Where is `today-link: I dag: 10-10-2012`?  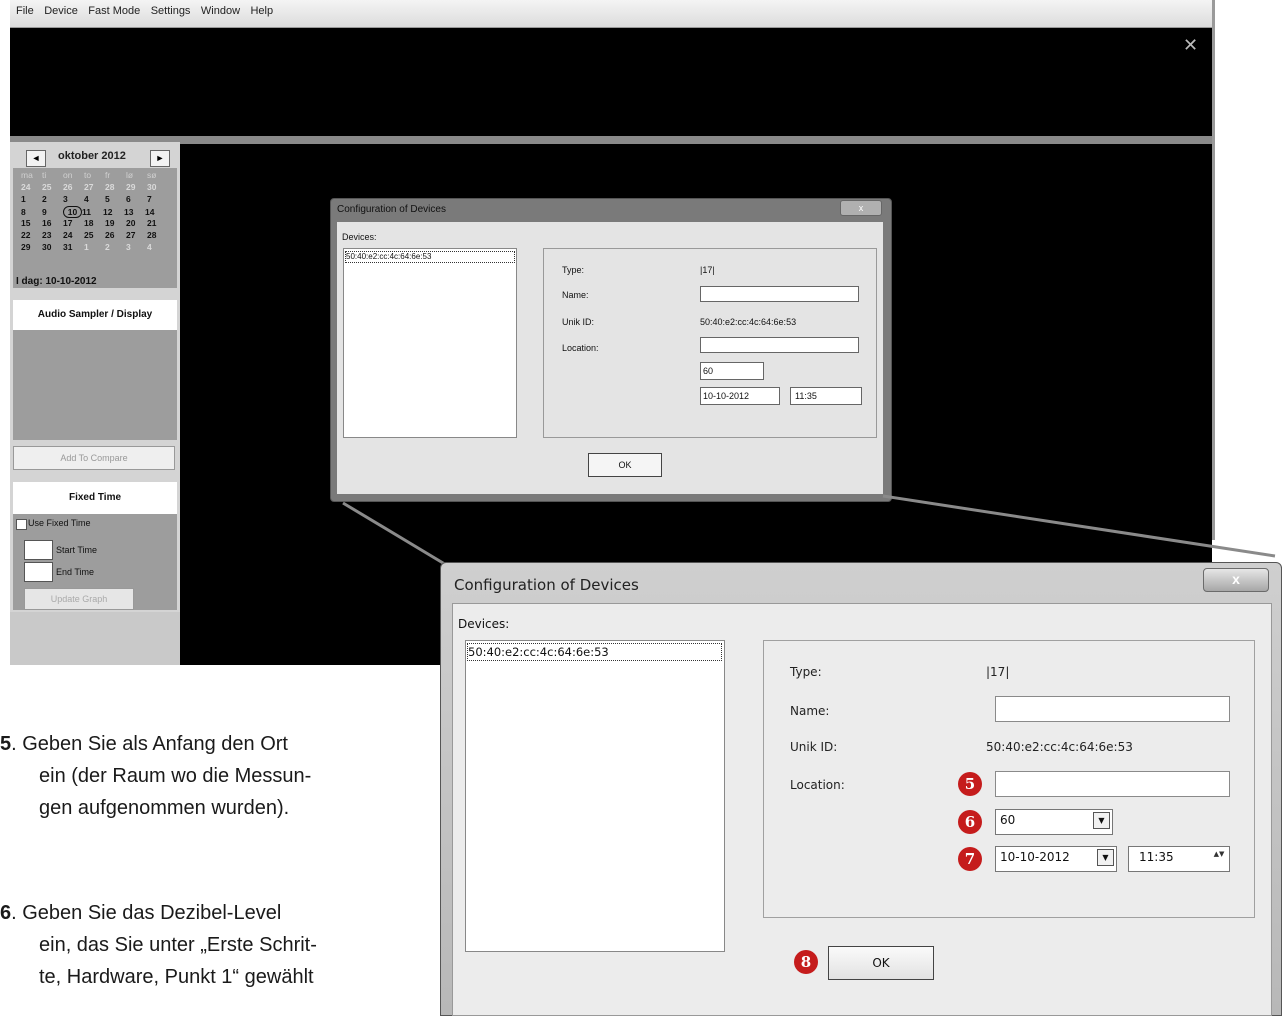 today-link: I dag: 10-10-2012 is located at coordinates (56, 281).